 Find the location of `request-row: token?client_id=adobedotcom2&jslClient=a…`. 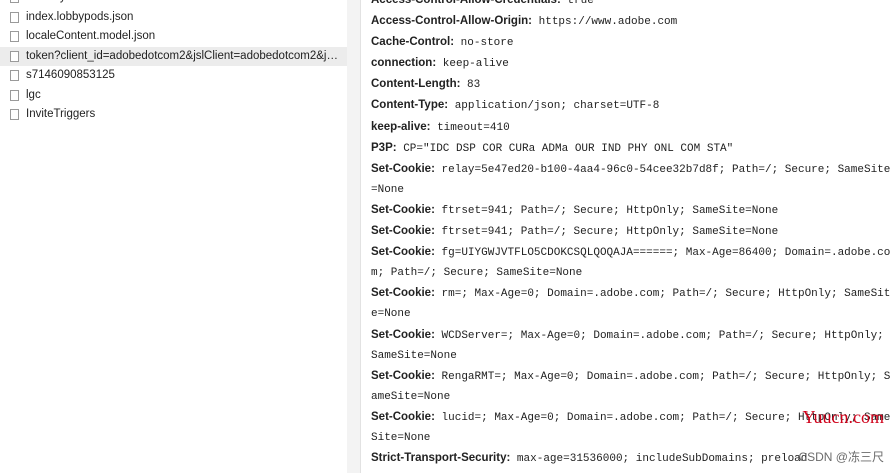

request-row: token?client_id=adobedotcom2&jslClient=a… is located at coordinates (173, 56).